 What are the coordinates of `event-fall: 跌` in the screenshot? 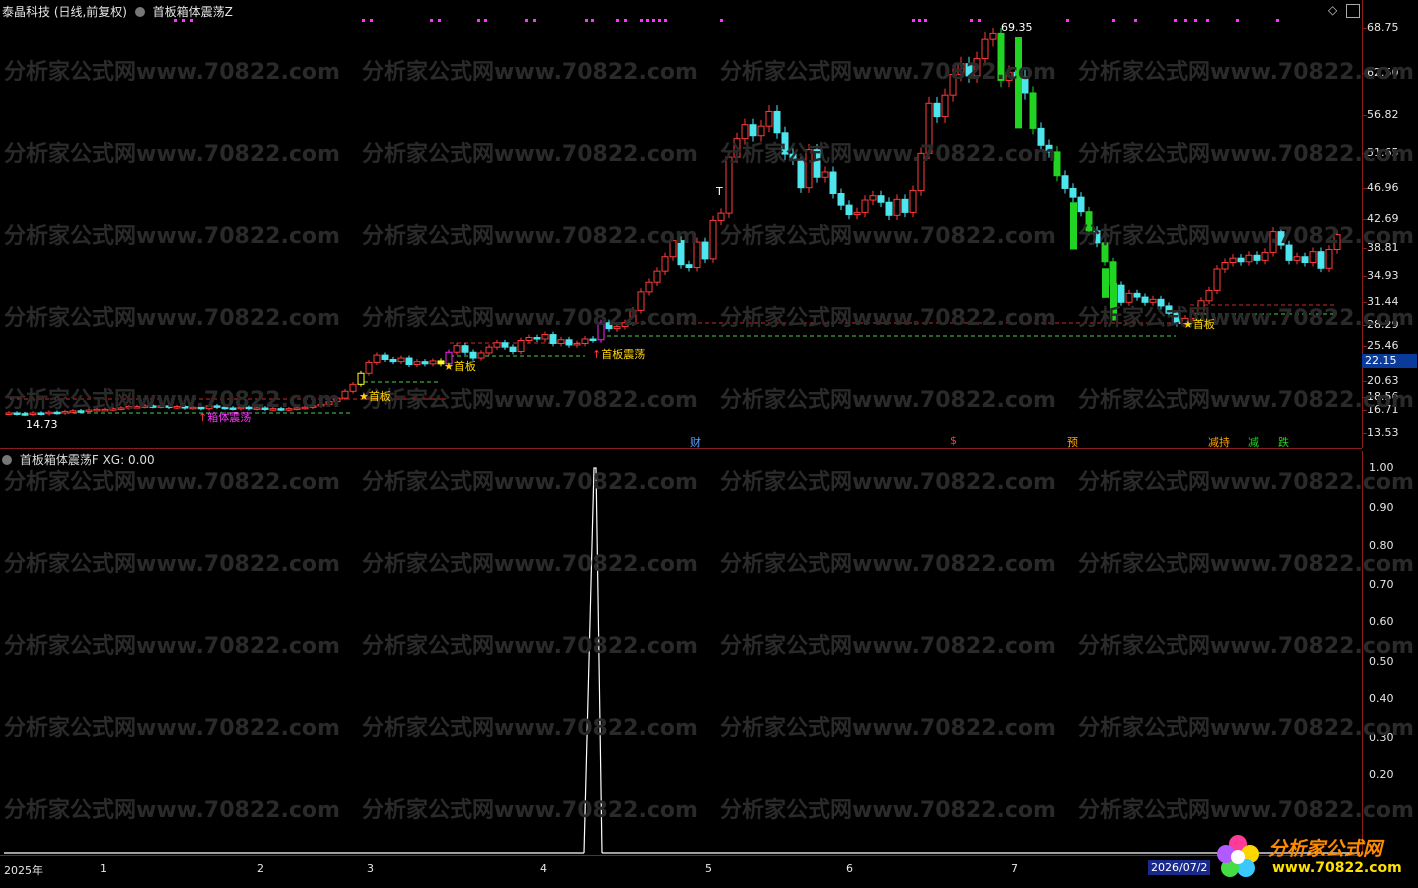 It's located at (1283, 442).